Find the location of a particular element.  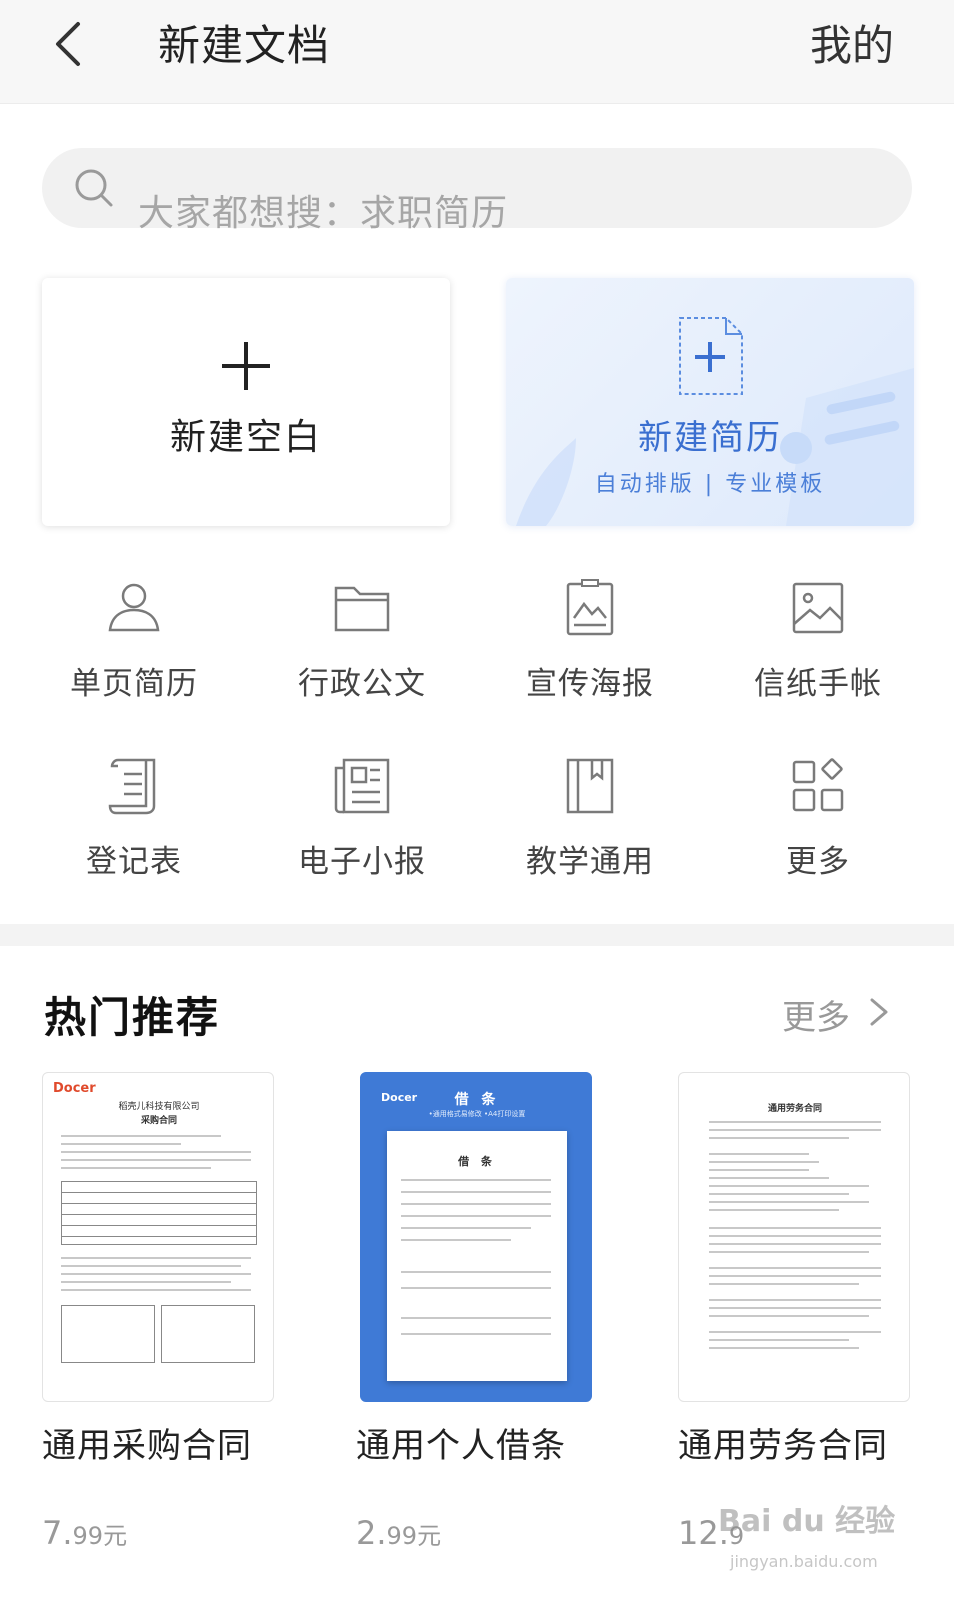

new-resume-card: 新建简历 自动排版 | 专业模板 is located at coordinates (710, 402).